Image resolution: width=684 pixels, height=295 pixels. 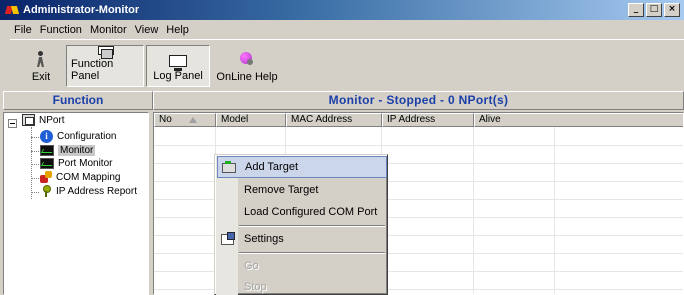 What do you see at coordinates (92, 70) in the screenshot?
I see `function-panel-button-label: Function Panel` at bounding box center [92, 70].